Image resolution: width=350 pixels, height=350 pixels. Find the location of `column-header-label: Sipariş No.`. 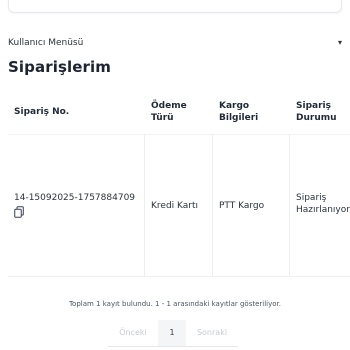

column-header-label: Sipariş No. is located at coordinates (42, 112).